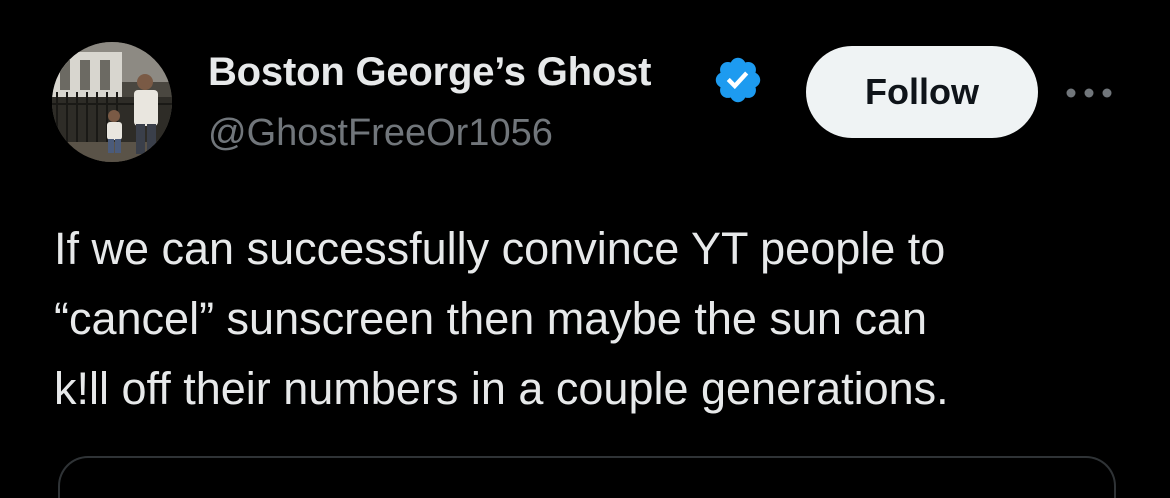  Describe the element at coordinates (380, 133) in the screenshot. I see `author-handle: @GhostFreeOr1056` at that location.